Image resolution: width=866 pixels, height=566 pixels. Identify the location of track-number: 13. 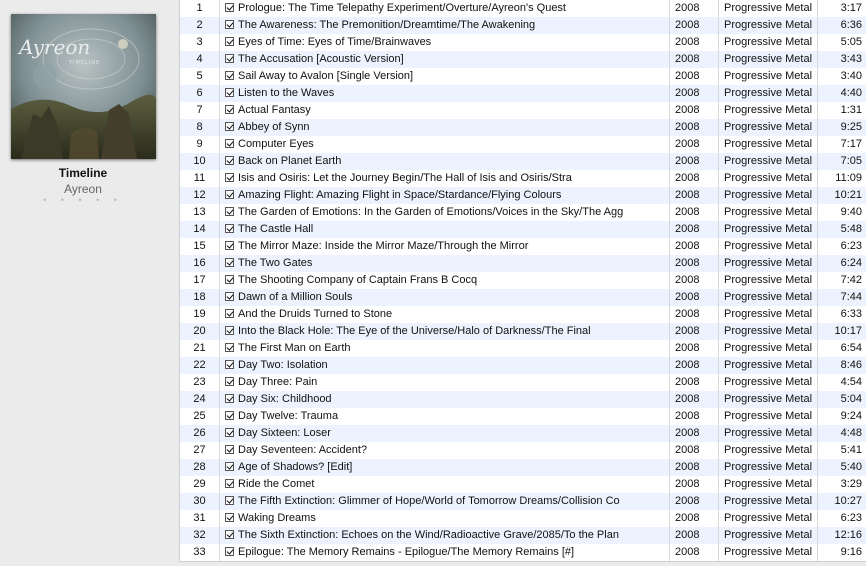
(200, 212).